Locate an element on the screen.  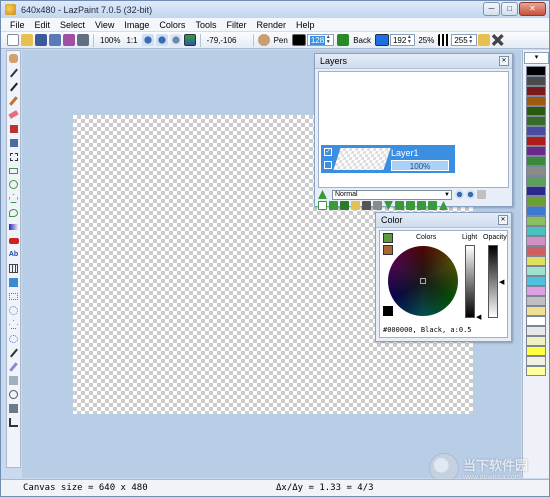
layer-opacity-bar: 100% is located at coordinates (420, 165).